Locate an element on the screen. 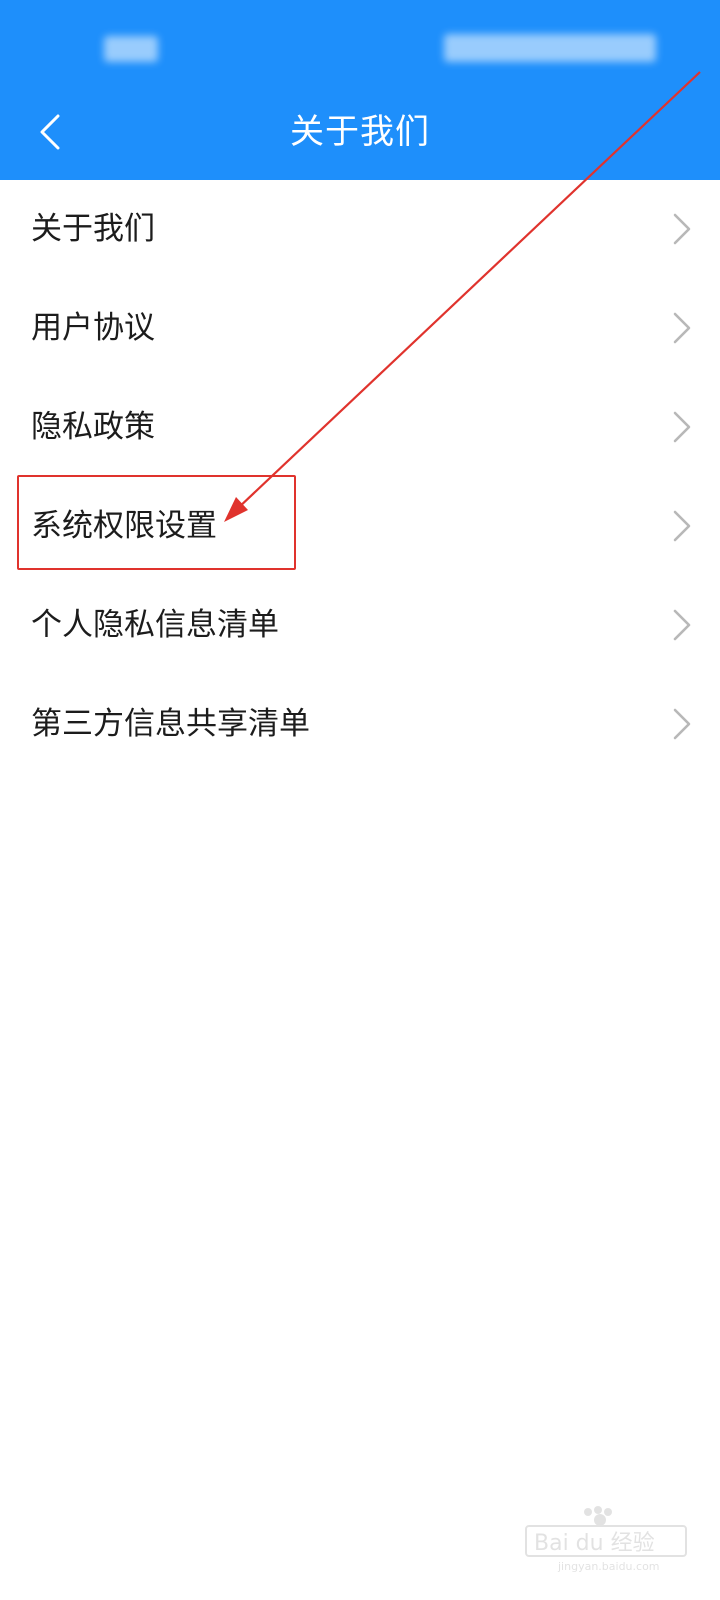  svg-text: jingyan.baidu.com is located at coordinates (608, 1566).